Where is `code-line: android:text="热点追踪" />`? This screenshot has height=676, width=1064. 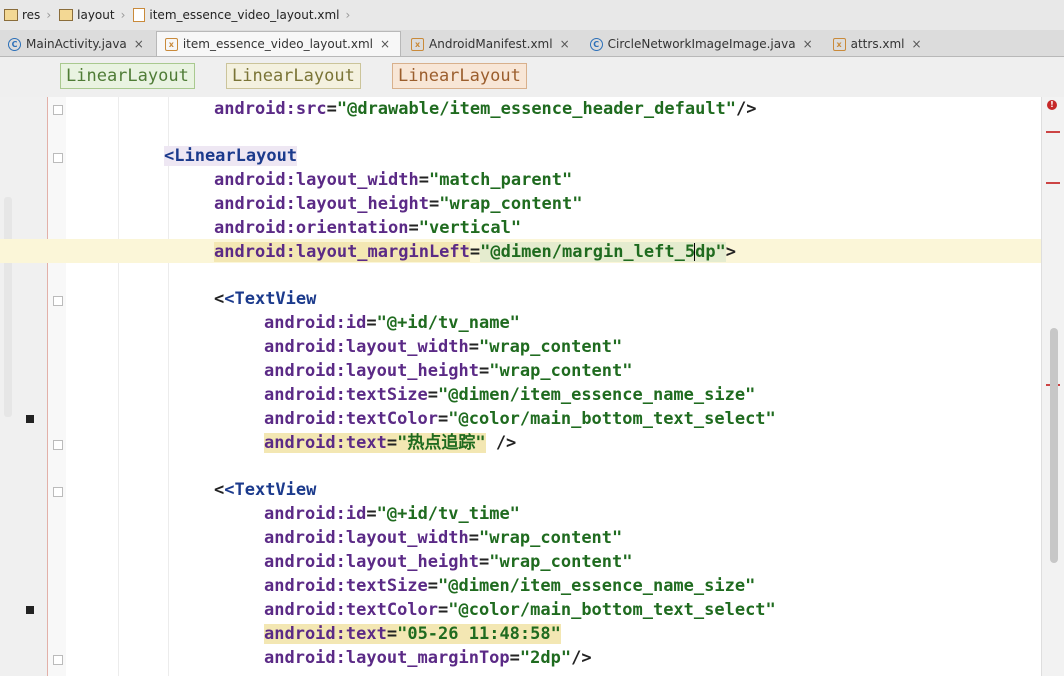 code-line: android:text="热点追踪" /> is located at coordinates (390, 443).